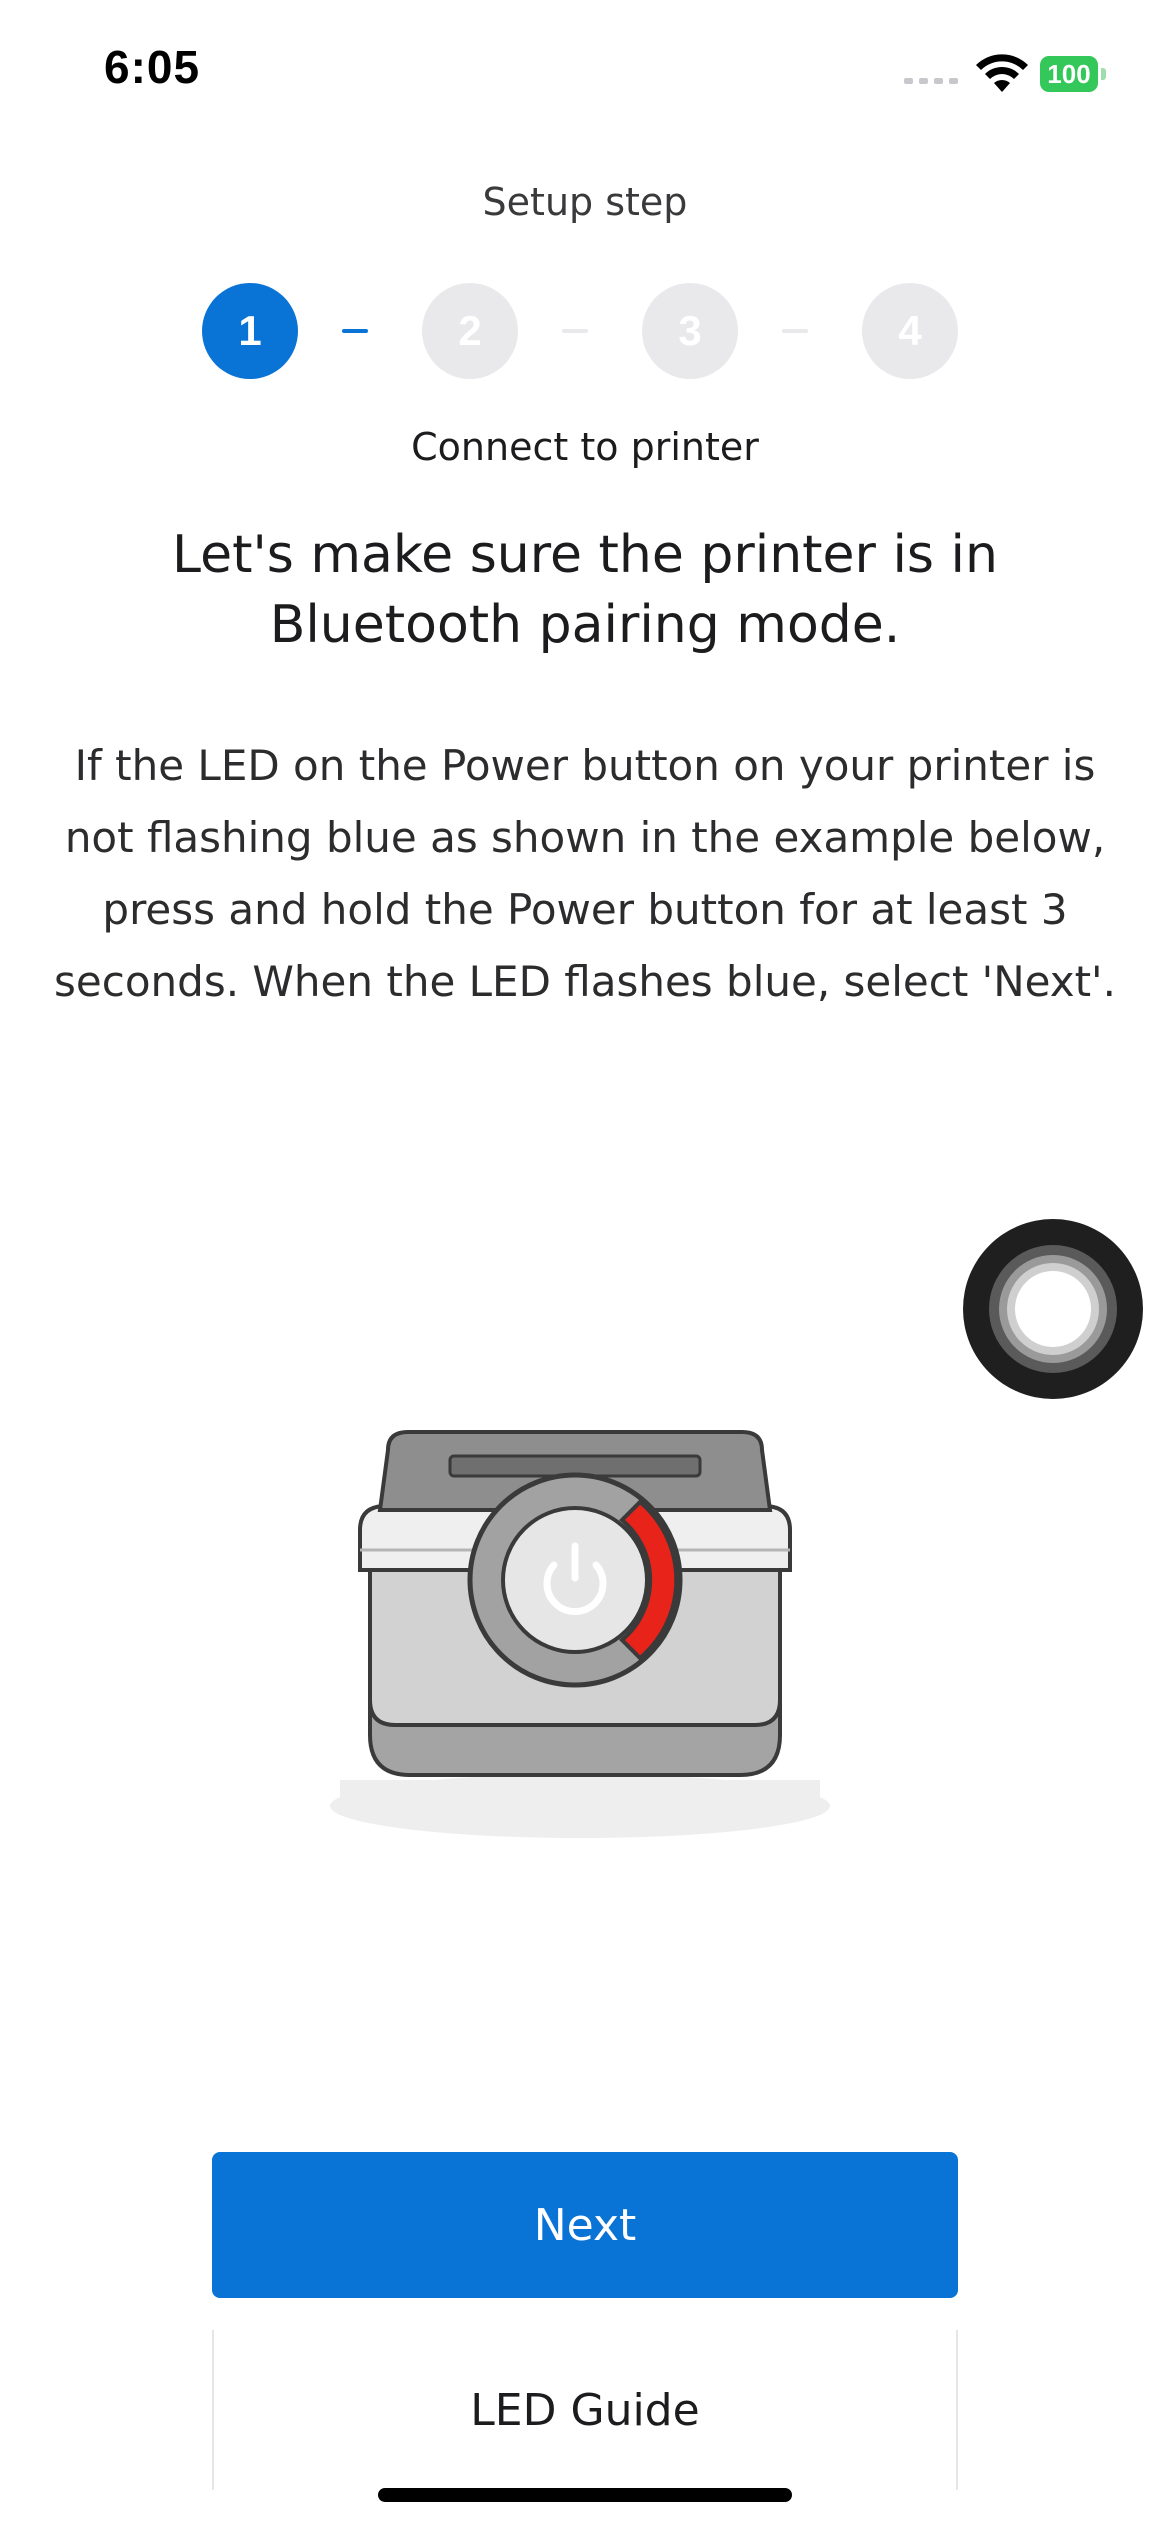 This screenshot has width=1170, height=2532. What do you see at coordinates (470, 331) in the screenshot?
I see `step-2: 2` at bounding box center [470, 331].